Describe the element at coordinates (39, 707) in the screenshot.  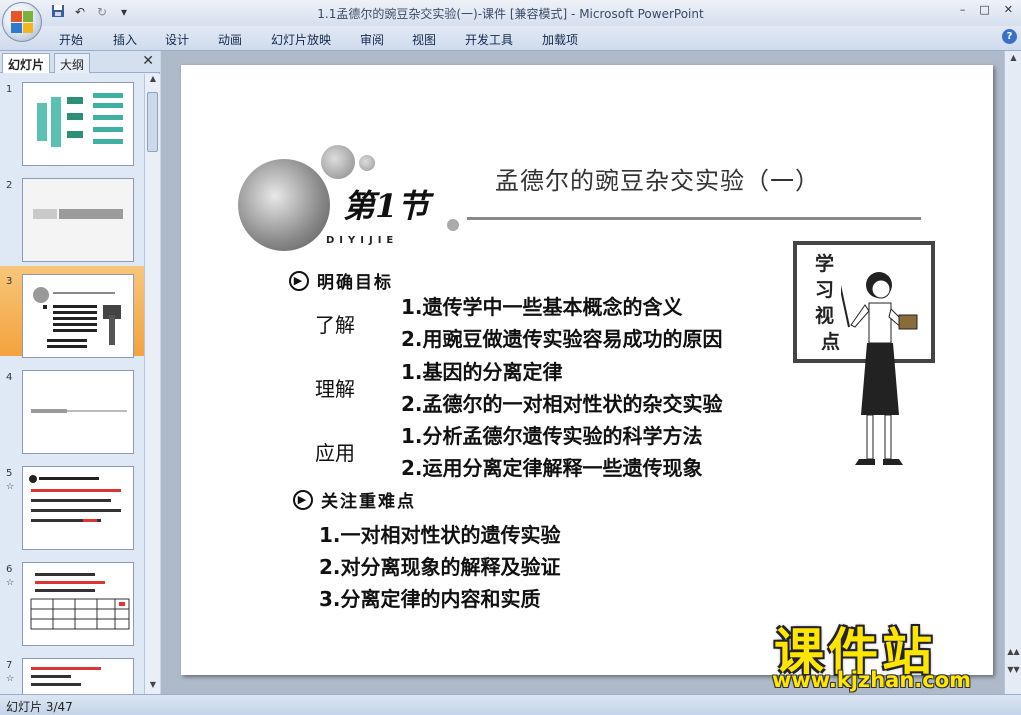
I see `slide-counter: 幻灯片 3/47` at that location.